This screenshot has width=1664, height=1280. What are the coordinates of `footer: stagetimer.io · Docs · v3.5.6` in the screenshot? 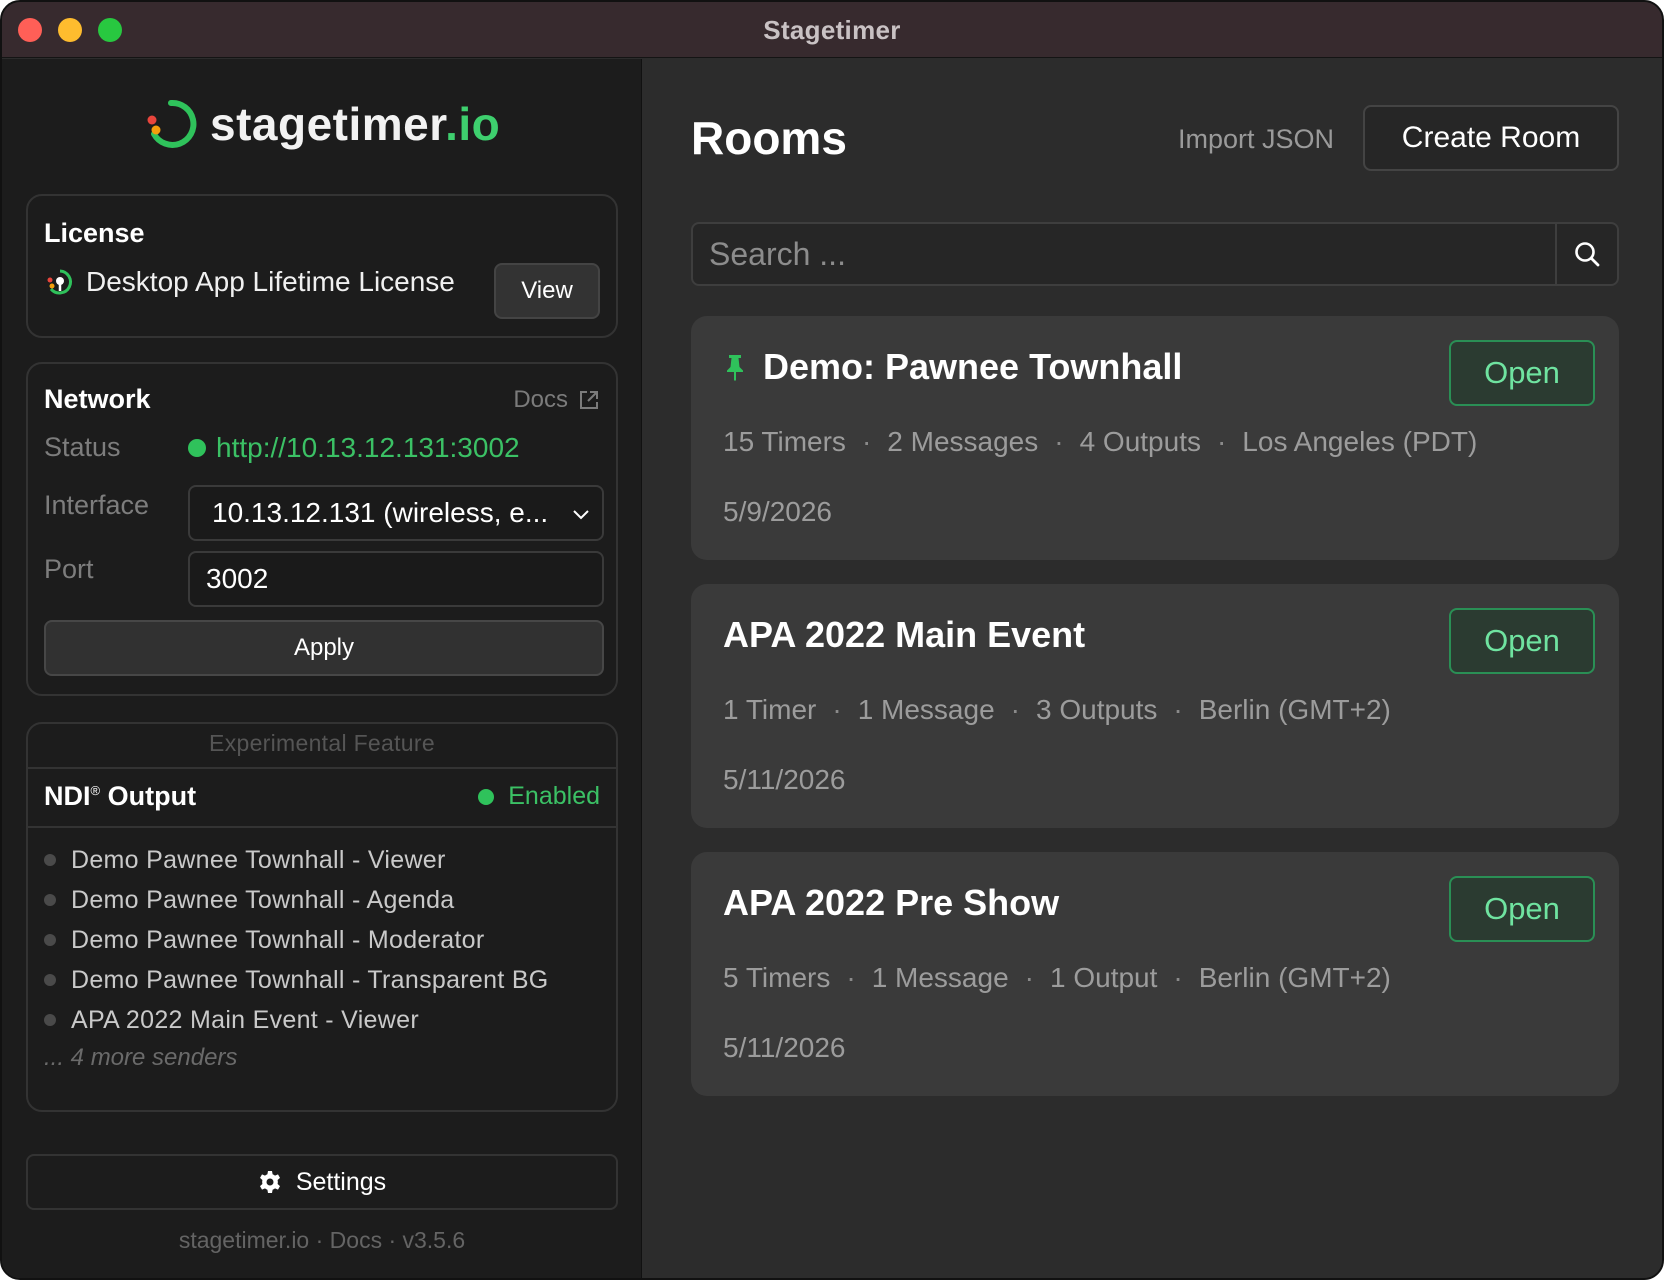 It's located at (322, 1240).